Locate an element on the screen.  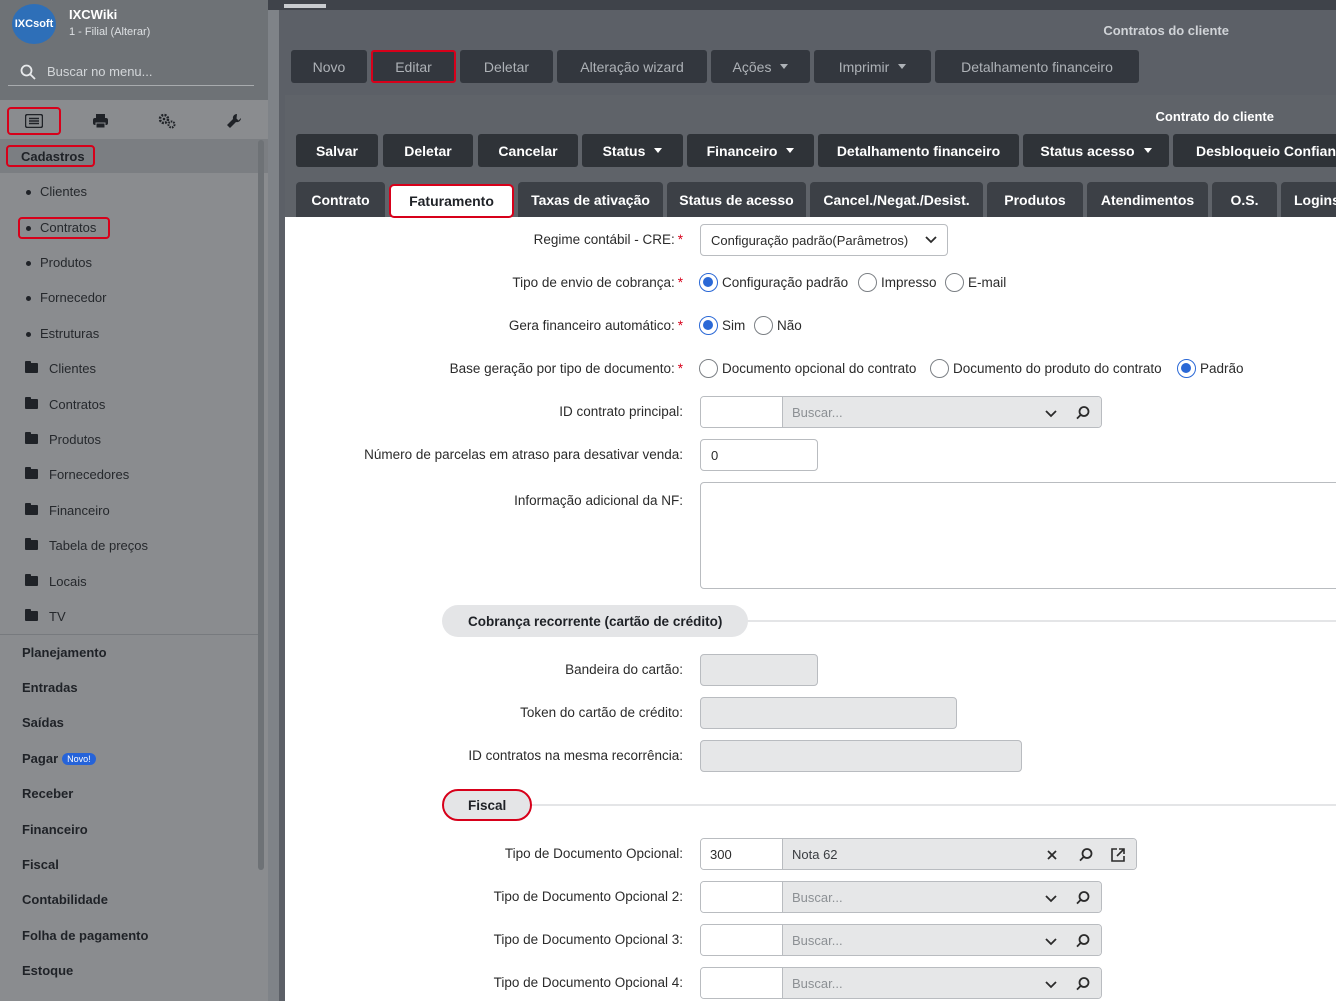
radio-config-padrao: Configuração padrão is located at coordinates (773, 282).